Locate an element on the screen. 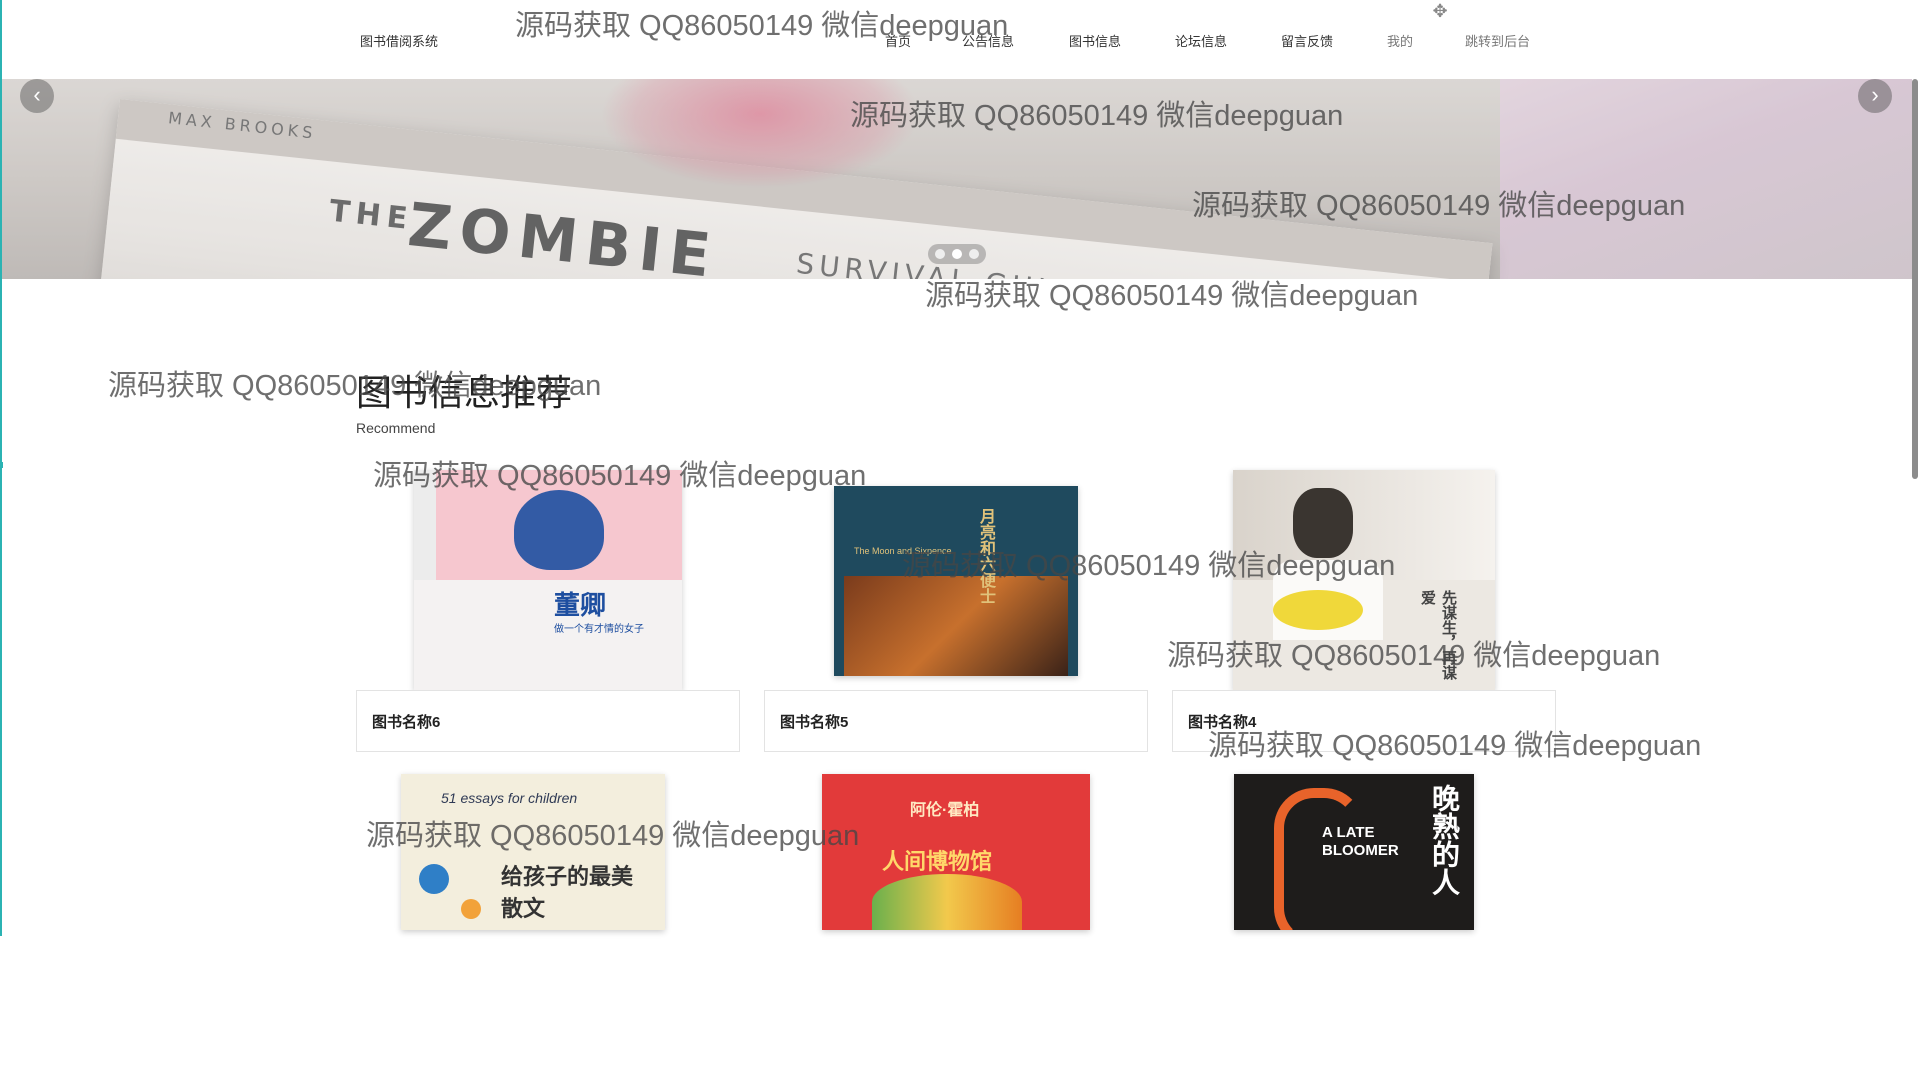 This screenshot has width=1918, height=1074. cover-subtitle: 阿伦·霍柏 is located at coordinates (945, 810).